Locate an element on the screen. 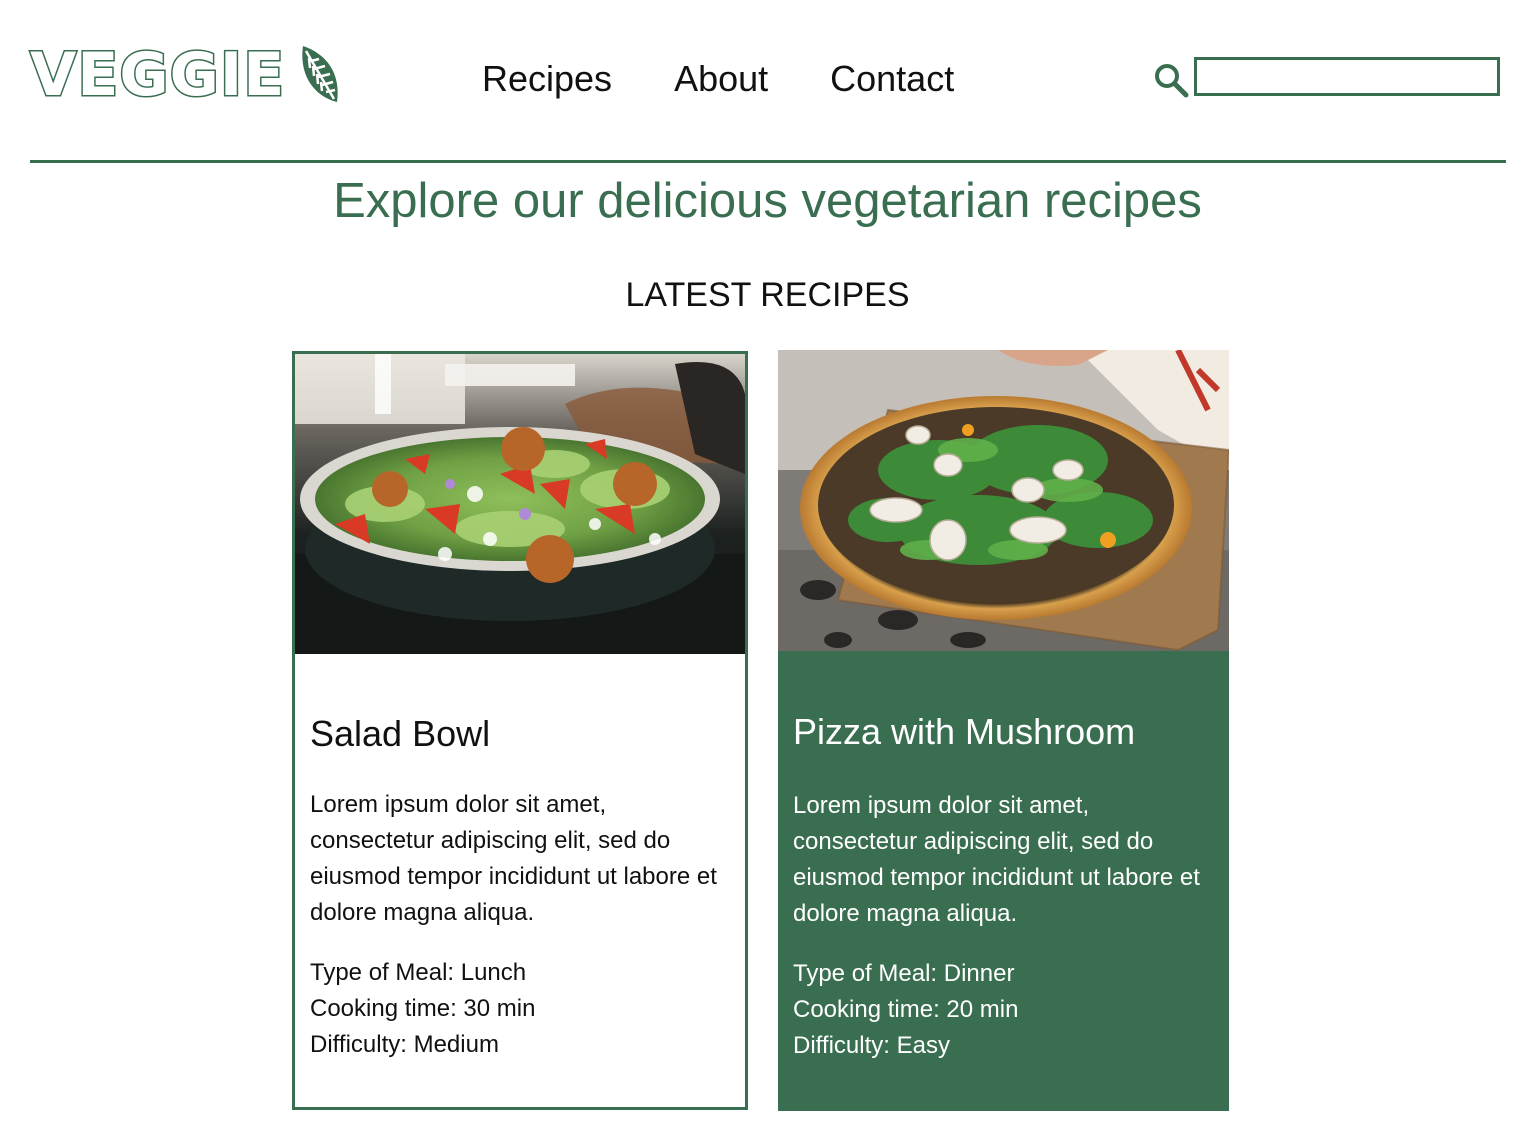 This screenshot has width=1535, height=1146. recipe-title: Pizza with Mushroom is located at coordinates (1003, 732).